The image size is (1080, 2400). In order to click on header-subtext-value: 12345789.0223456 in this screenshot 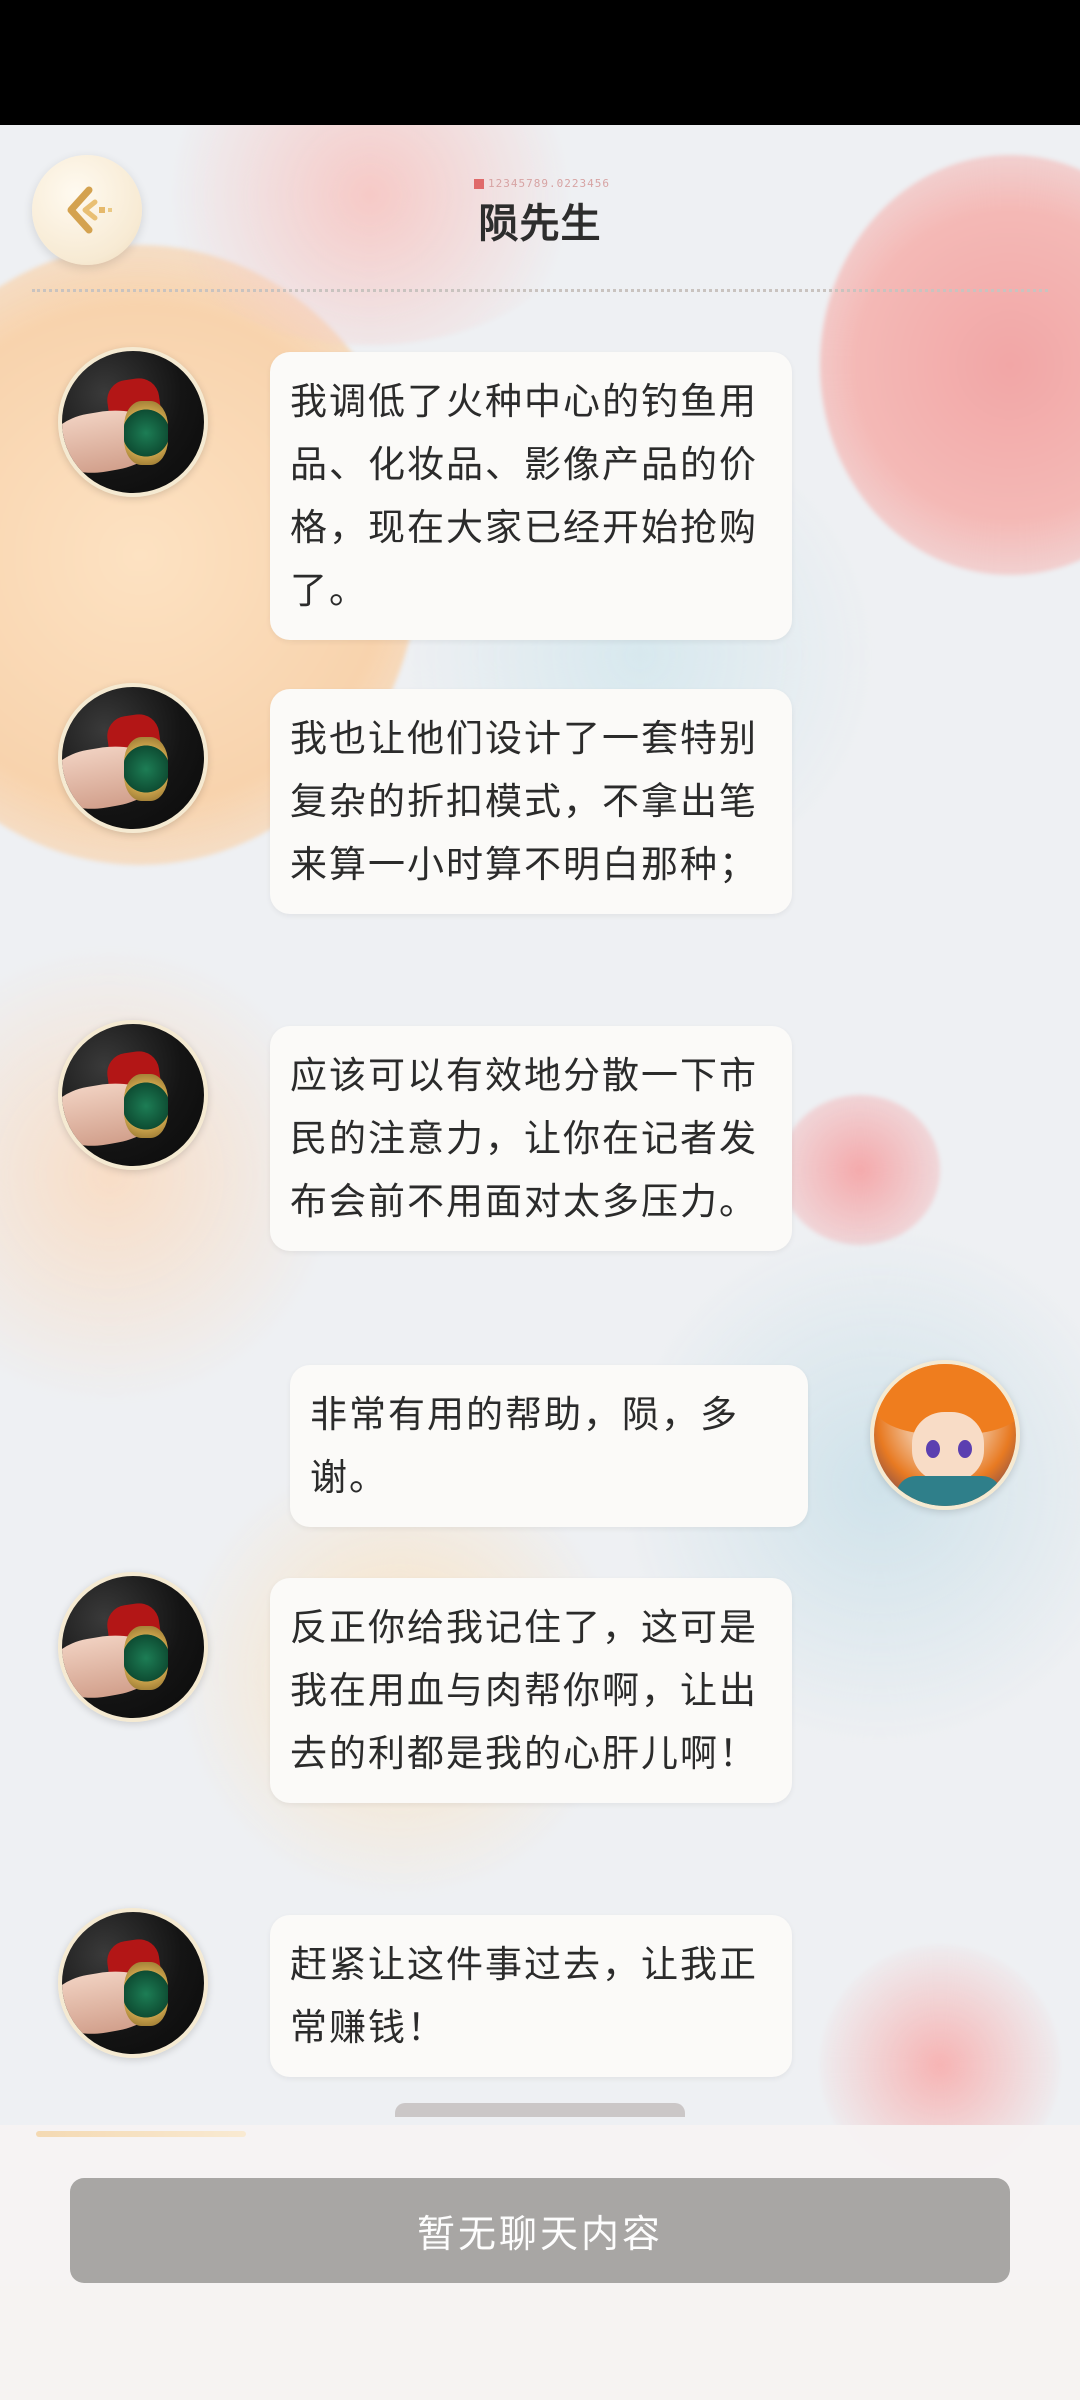, I will do `click(549, 183)`.